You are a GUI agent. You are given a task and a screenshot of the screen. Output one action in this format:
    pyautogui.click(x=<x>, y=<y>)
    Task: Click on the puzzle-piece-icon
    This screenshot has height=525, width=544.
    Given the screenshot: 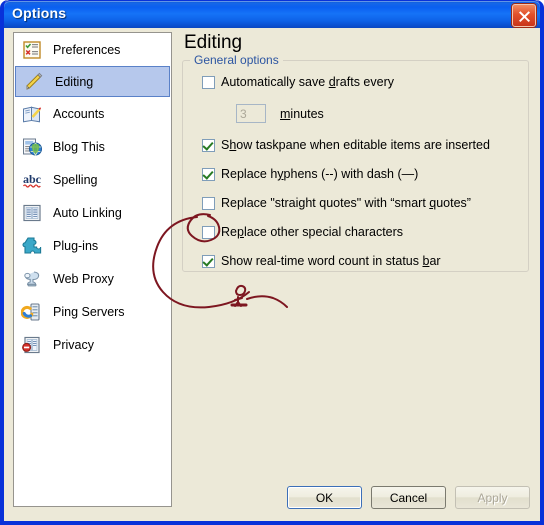 What is the action you would take?
    pyautogui.click(x=32, y=245)
    